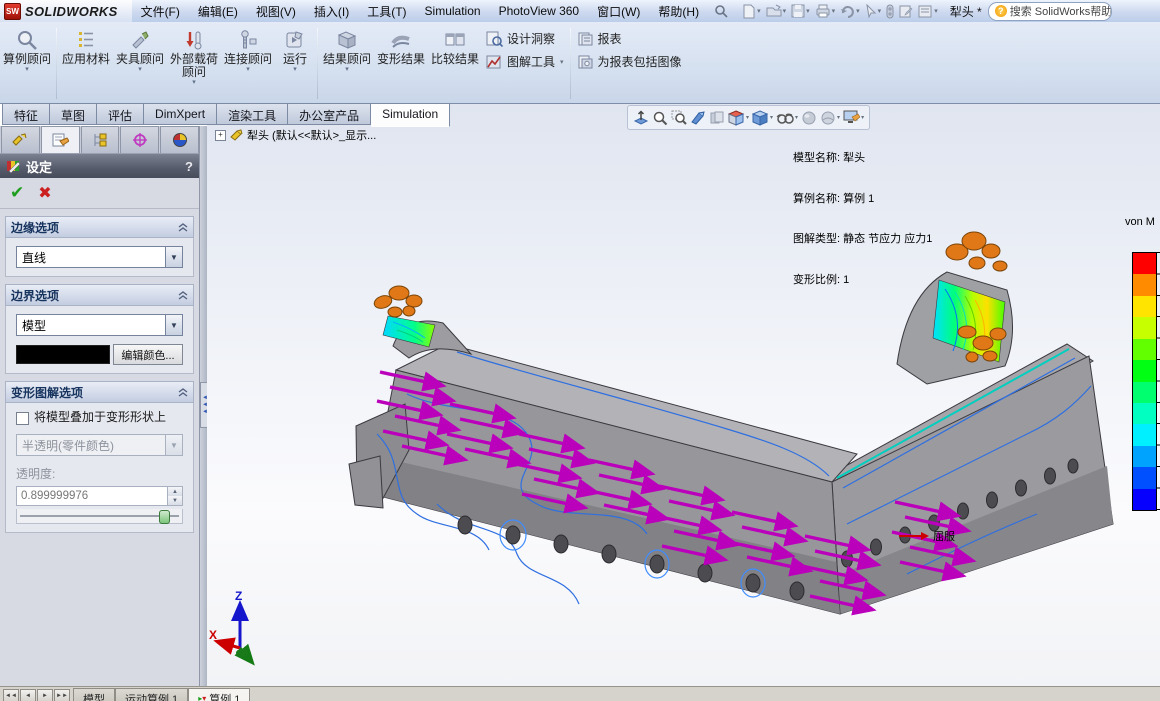 This screenshot has width=1160, height=701. I want to click on search-box: ? 搜索 SolidWorks帮助, so click(1049, 11).